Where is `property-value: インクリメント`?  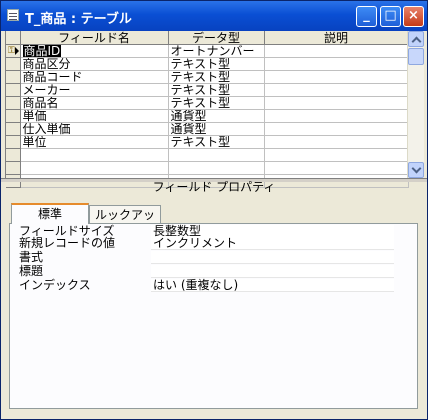
property-value: インクリメント is located at coordinates (272, 243).